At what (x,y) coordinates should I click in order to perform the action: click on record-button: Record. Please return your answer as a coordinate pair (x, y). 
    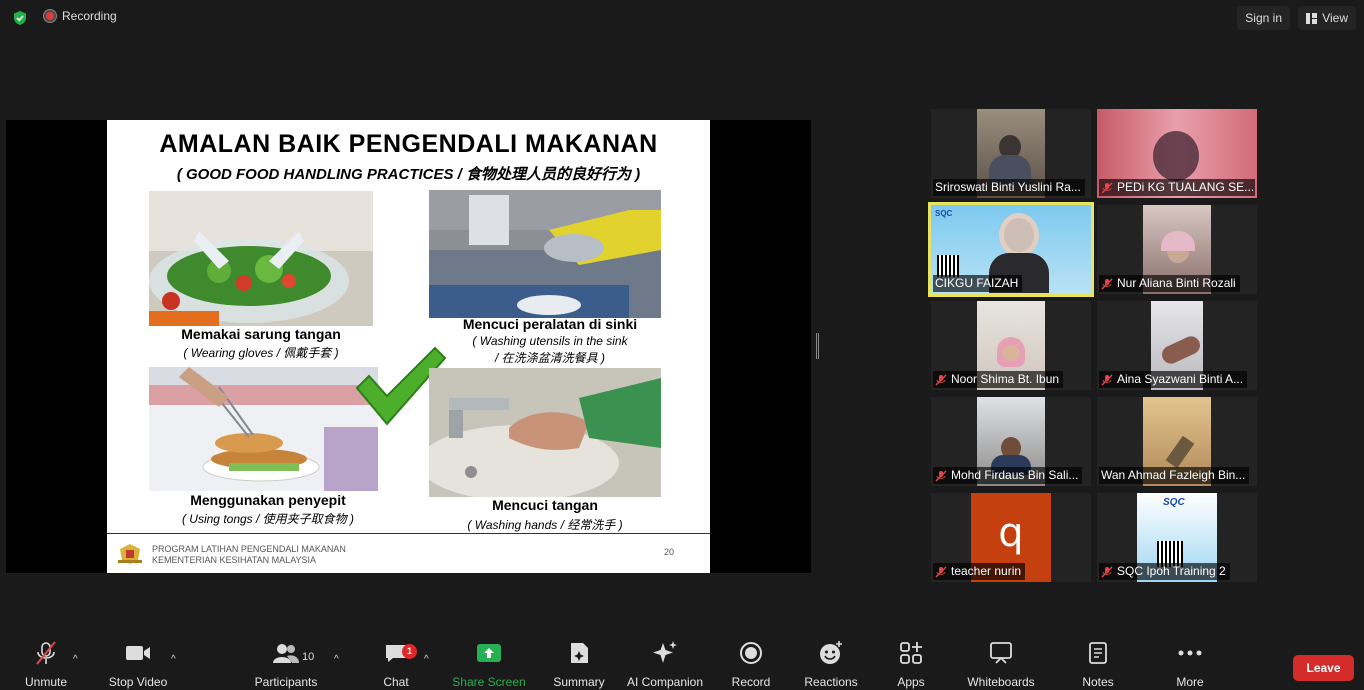
    Looking at the image, I should click on (751, 663).